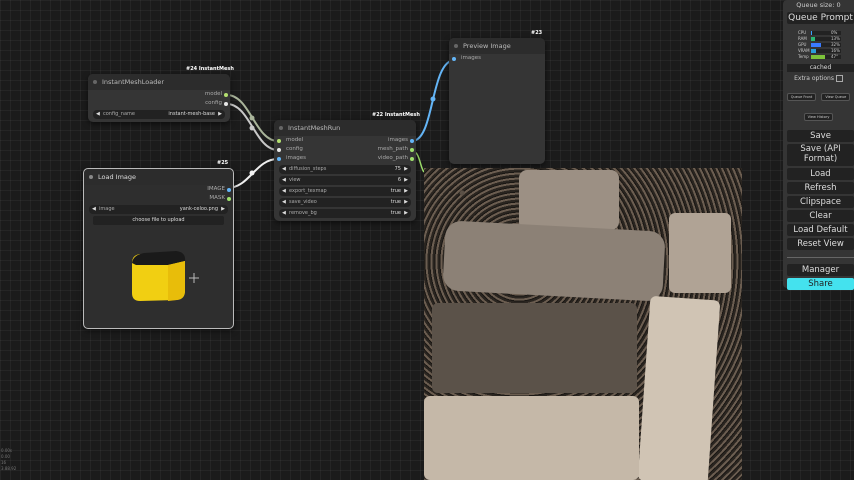 This screenshot has width=854, height=480. I want to click on run-input-config: config, so click(309, 149).